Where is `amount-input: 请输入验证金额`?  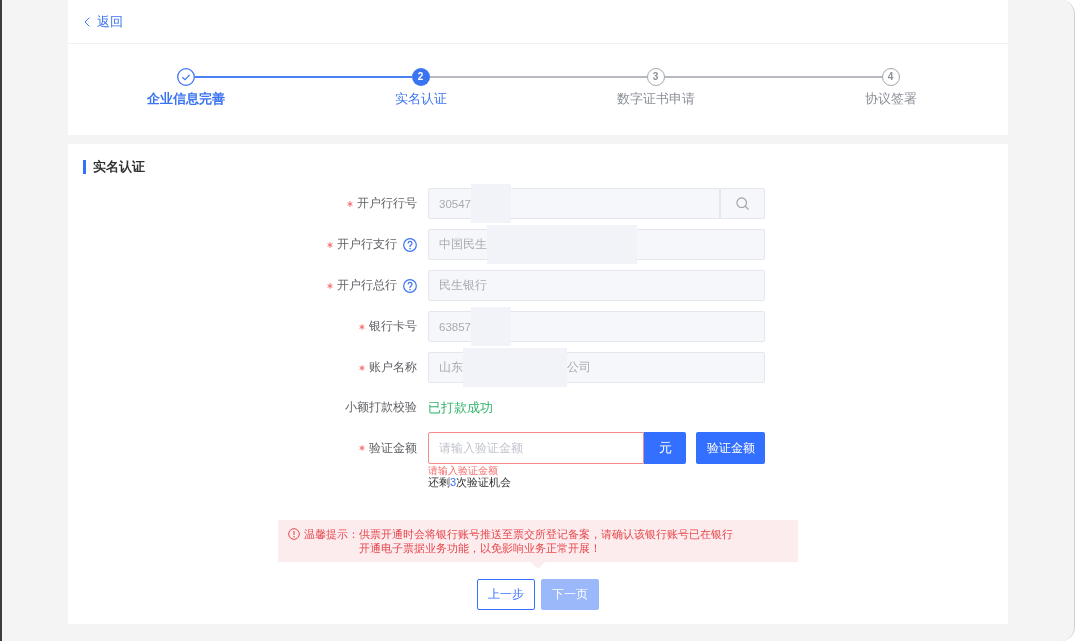 amount-input: 请输入验证金额 is located at coordinates (536, 448).